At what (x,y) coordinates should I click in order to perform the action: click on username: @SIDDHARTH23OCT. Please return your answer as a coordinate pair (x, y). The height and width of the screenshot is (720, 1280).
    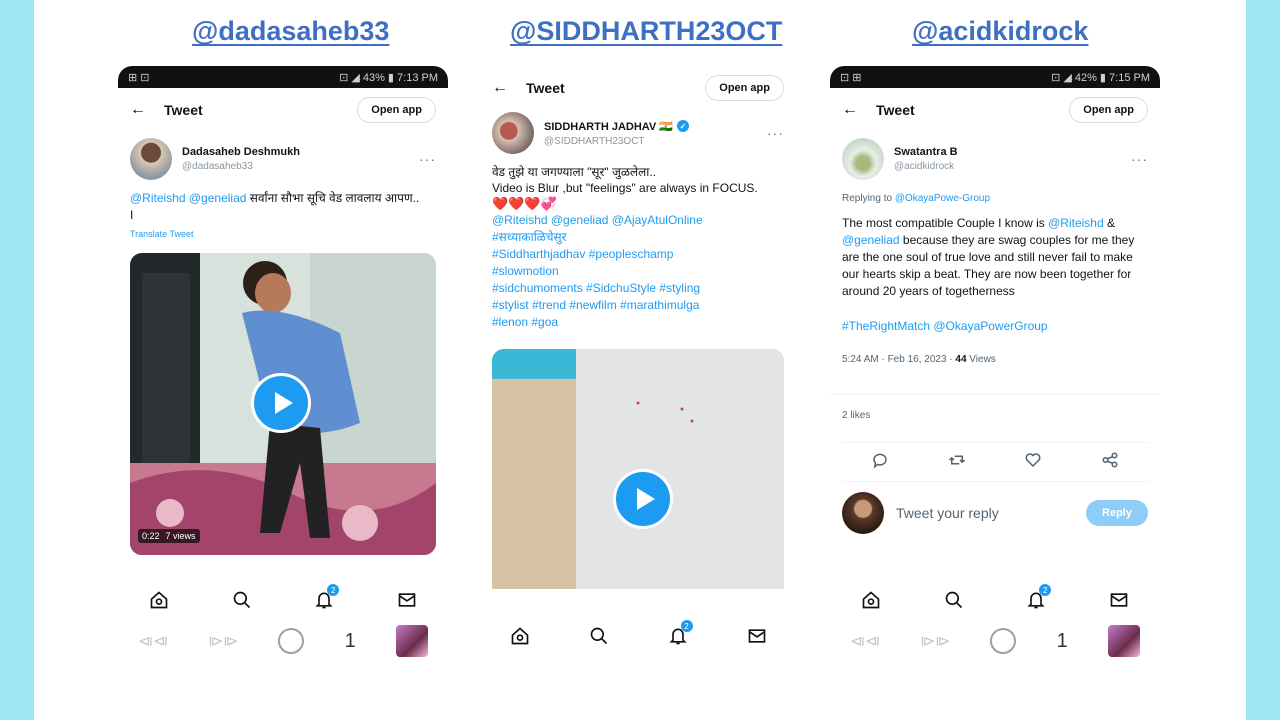
    Looking at the image, I should click on (655, 141).